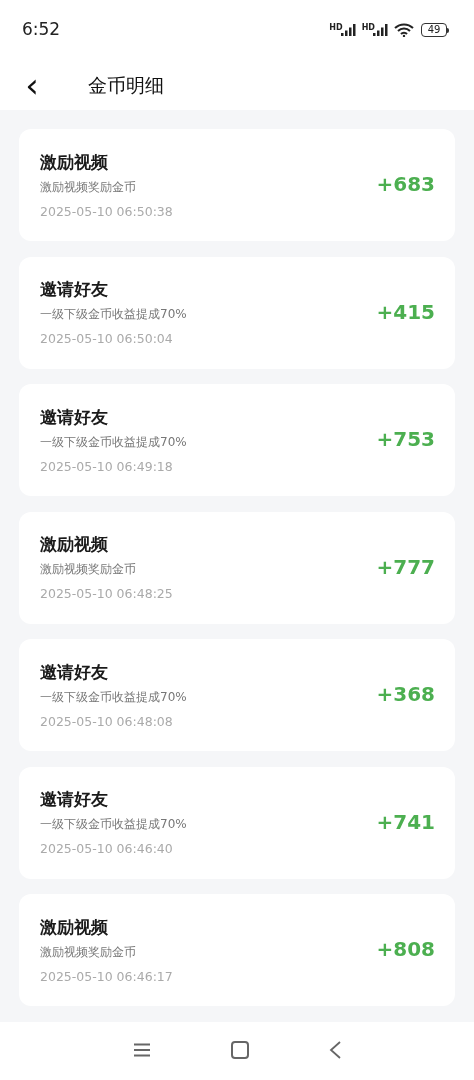 This screenshot has height=1080, width=474. Describe the element at coordinates (142, 1050) in the screenshot. I see `menu-icon` at that location.